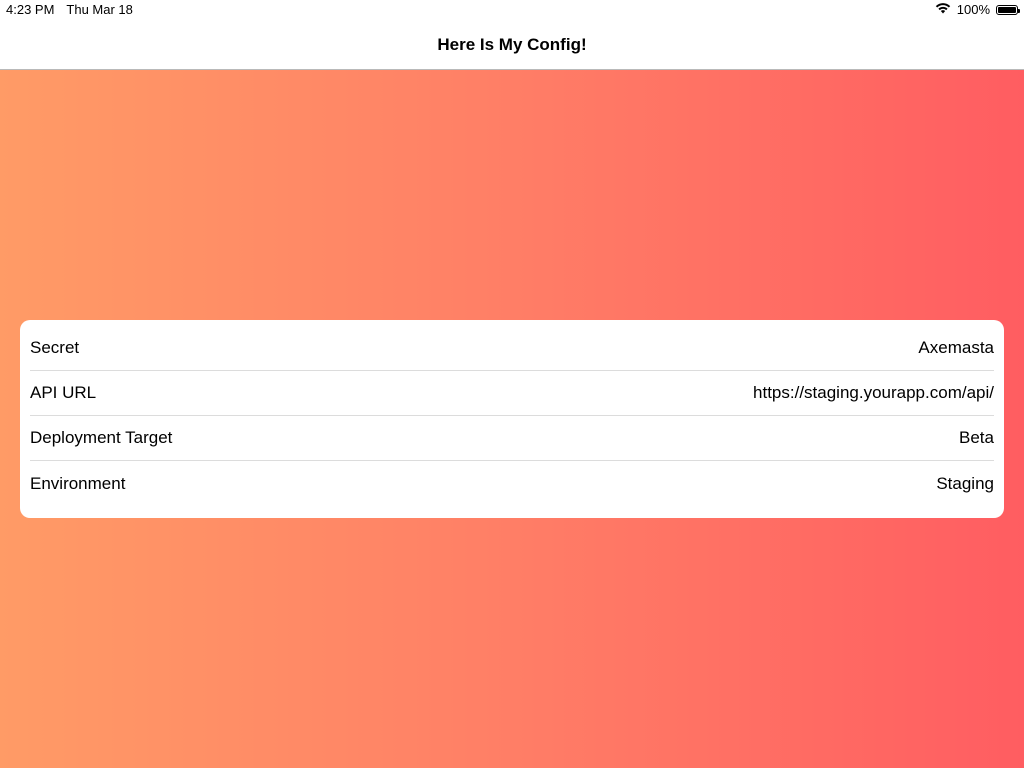 The image size is (1024, 768). What do you see at coordinates (943, 9) in the screenshot?
I see `wifi-icon` at bounding box center [943, 9].